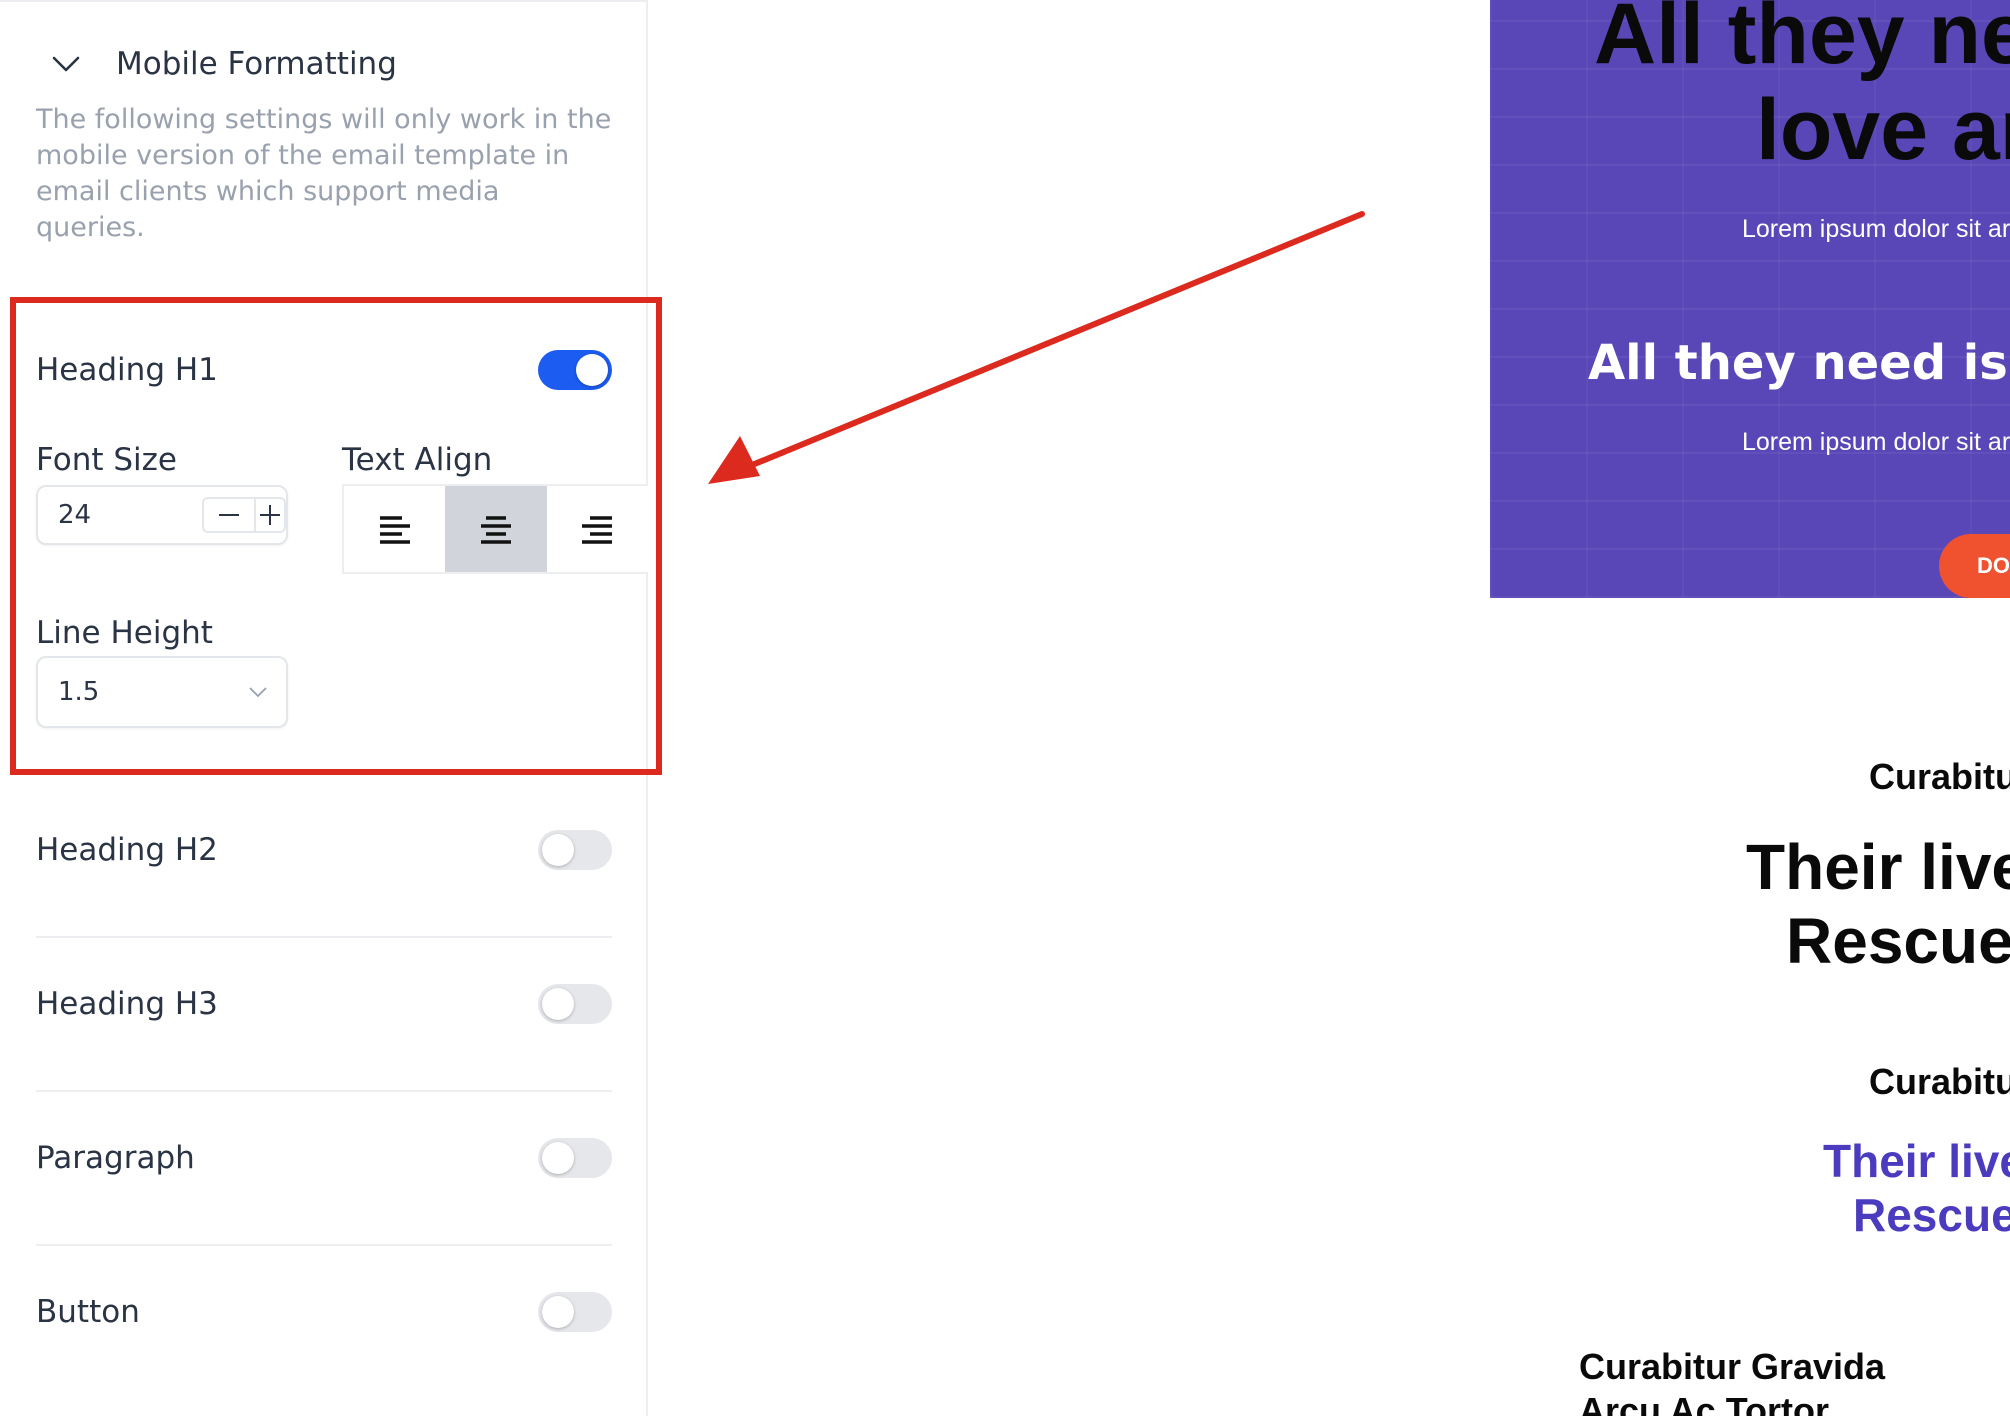  Describe the element at coordinates (127, 1004) in the screenshot. I see `heading-h3-label: Heading H3` at that location.